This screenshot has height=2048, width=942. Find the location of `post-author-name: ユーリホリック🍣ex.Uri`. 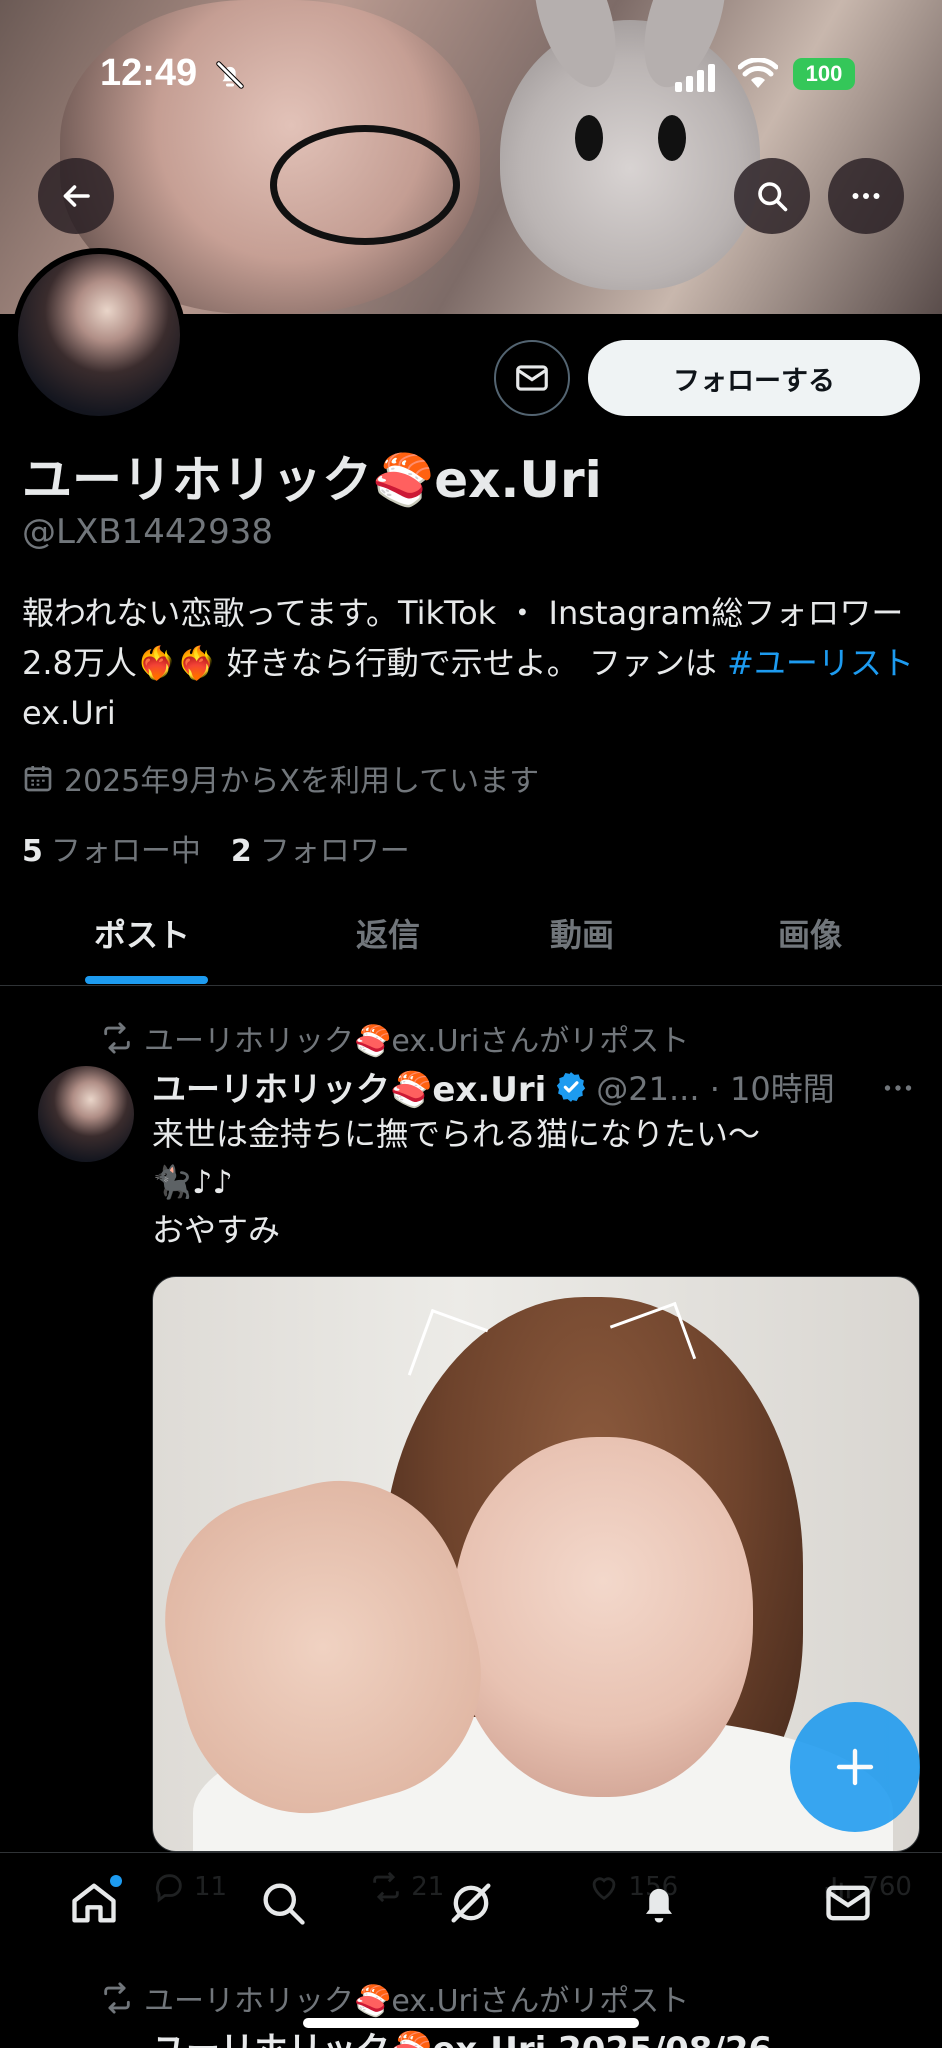

post-author-name: ユーリホリック🍣ex.Uri is located at coordinates (349, 1086).